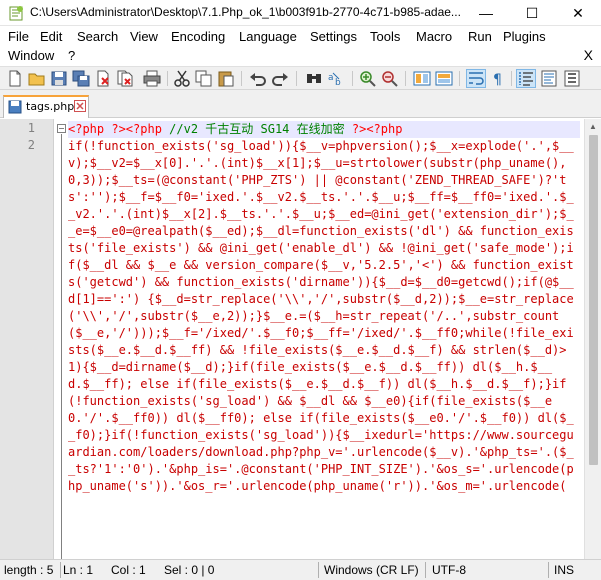 This screenshot has height=580, width=601. I want to click on find-icon, so click(314, 78).